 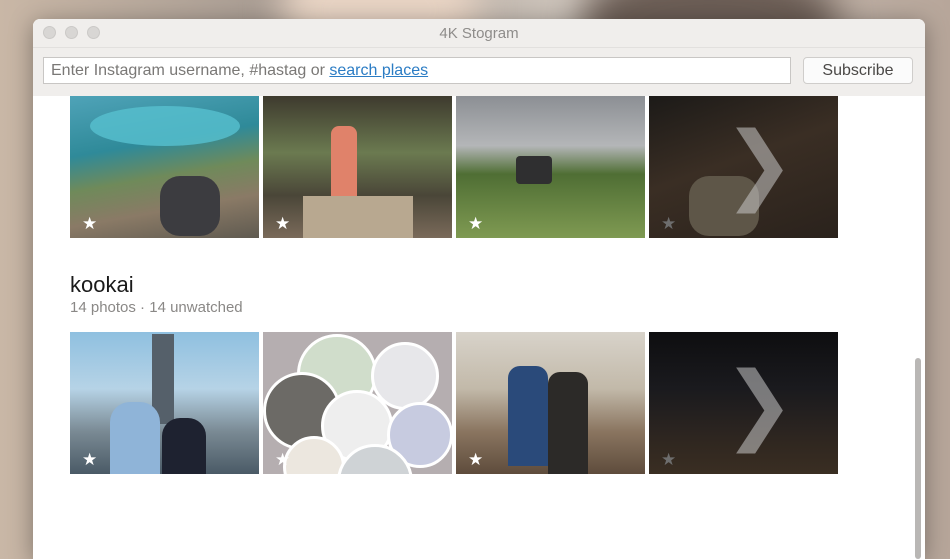 What do you see at coordinates (196, 307) in the screenshot?
I see `unwatched-count: 14 unwatched` at bounding box center [196, 307].